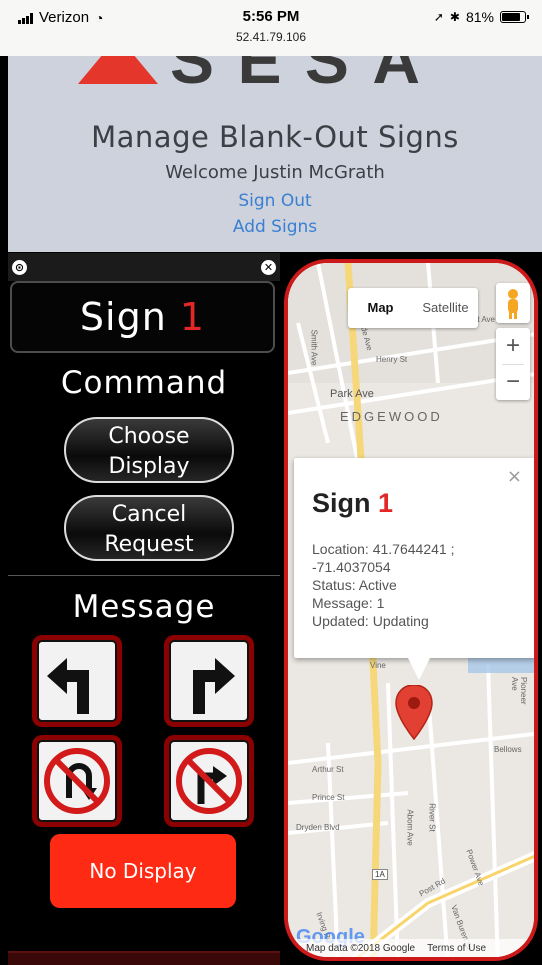  What do you see at coordinates (514, 476) in the screenshot?
I see `info-window-close-icon: ×` at bounding box center [514, 476].